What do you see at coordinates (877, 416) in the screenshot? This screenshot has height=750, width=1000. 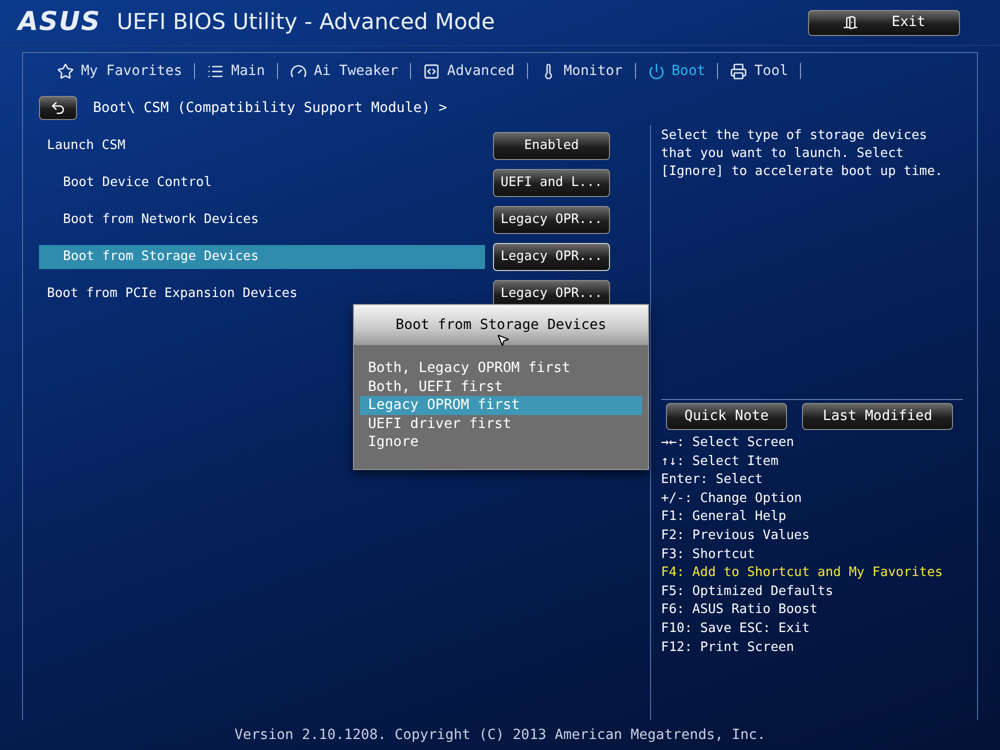 I see `panel-button: Last Modified` at bounding box center [877, 416].